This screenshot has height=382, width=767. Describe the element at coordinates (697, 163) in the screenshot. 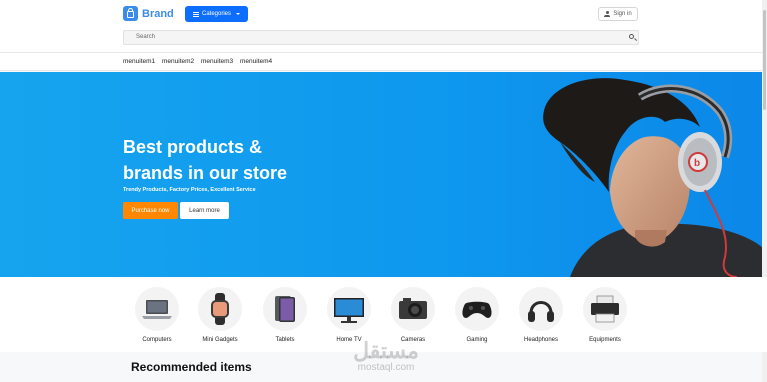

I see `svg-text: b` at that location.